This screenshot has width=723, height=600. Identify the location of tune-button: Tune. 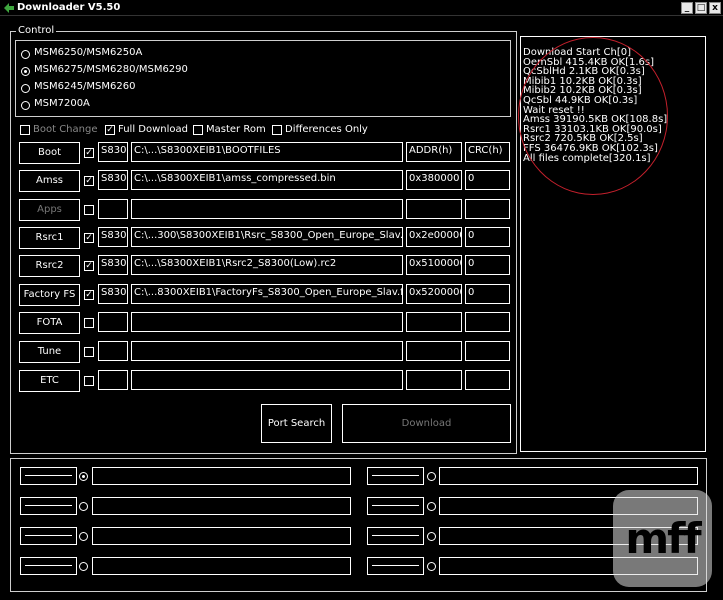
(49, 352).